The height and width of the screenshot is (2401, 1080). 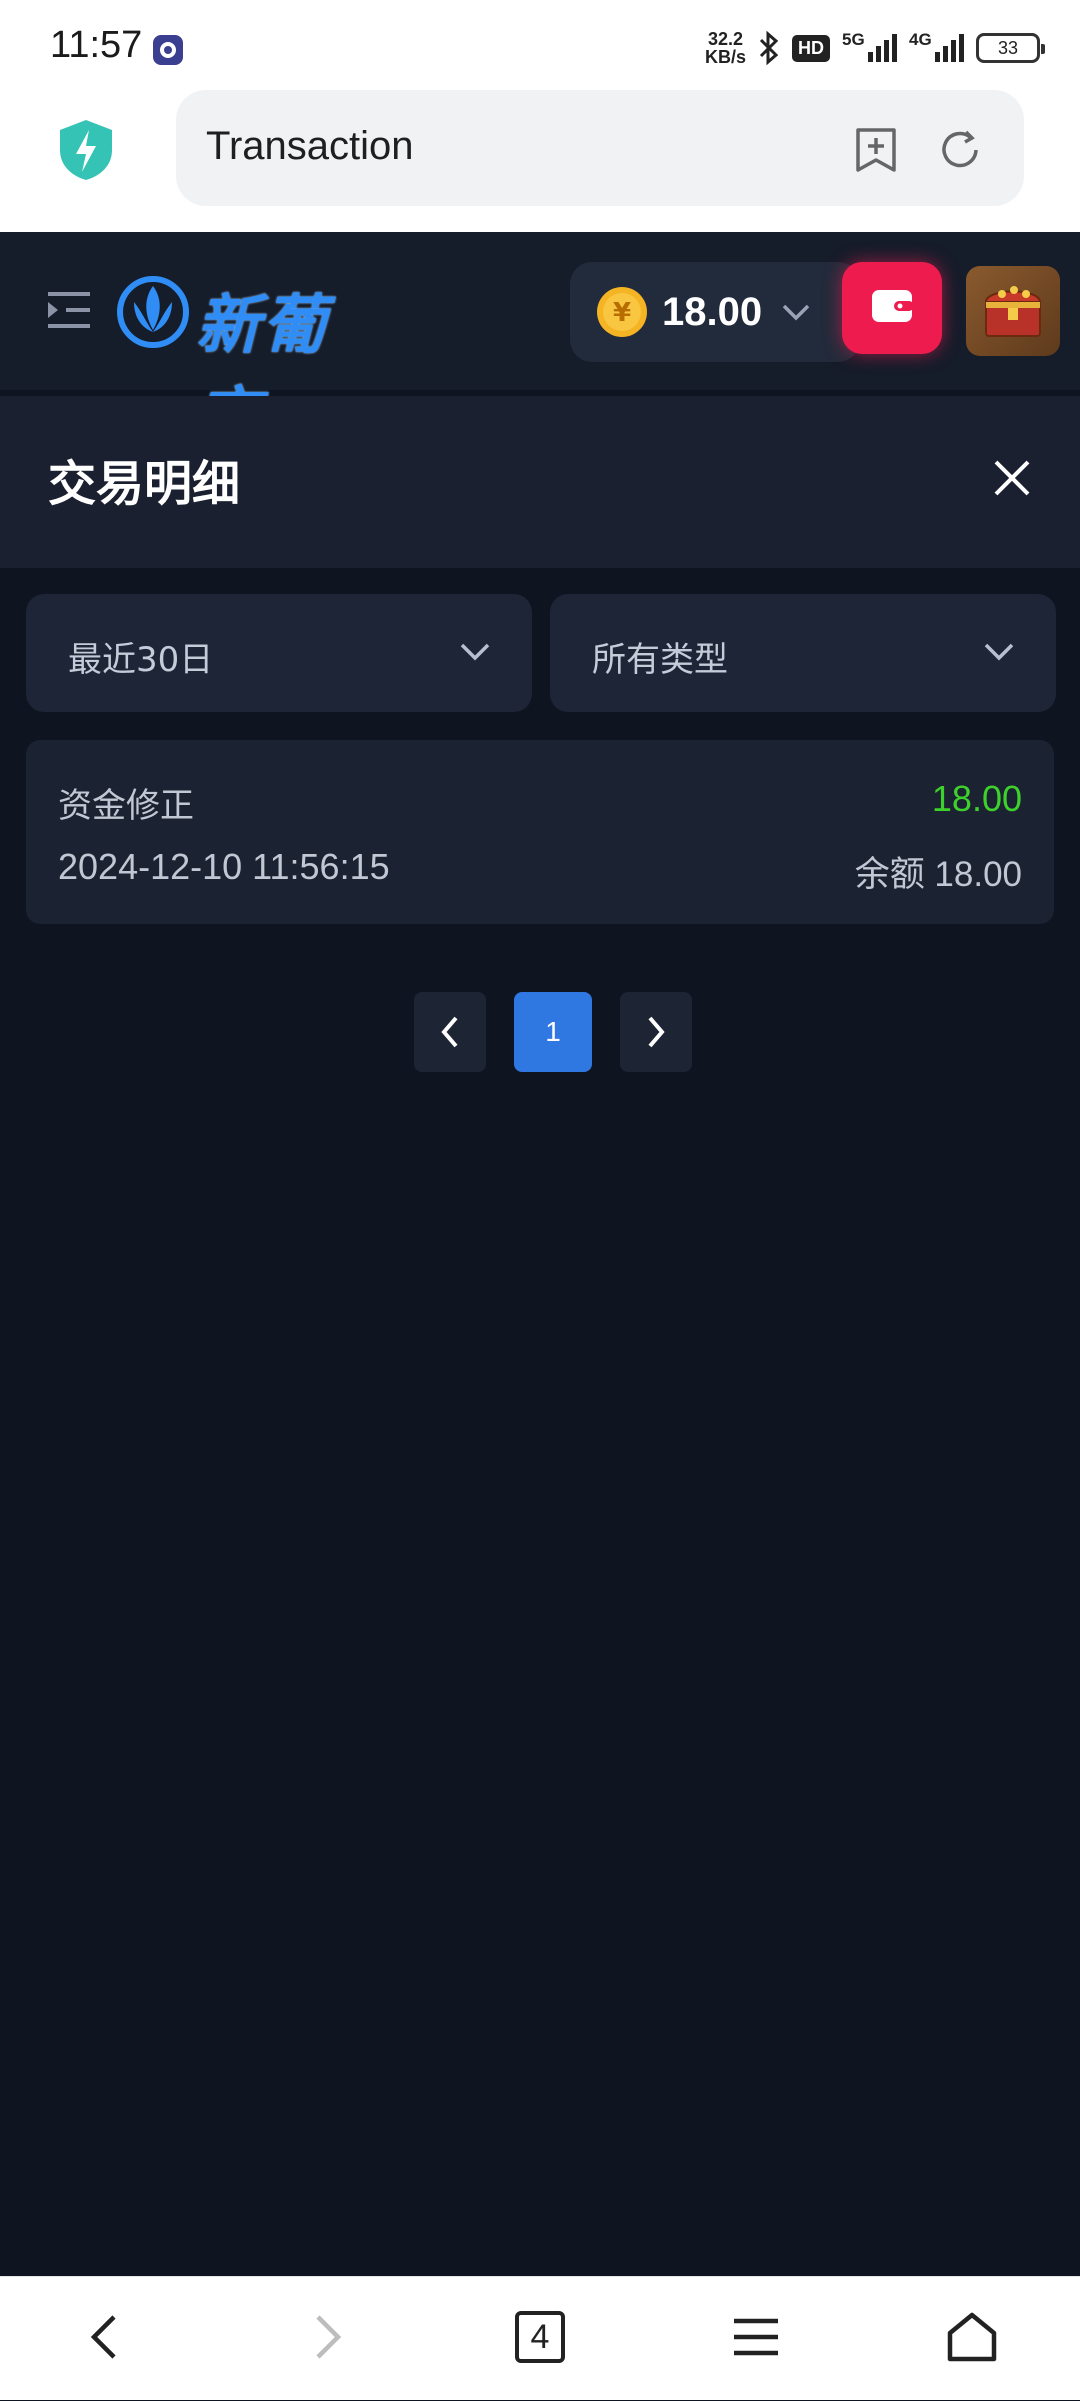 What do you see at coordinates (540, 482) in the screenshot?
I see `panel-header: 交易明细` at bounding box center [540, 482].